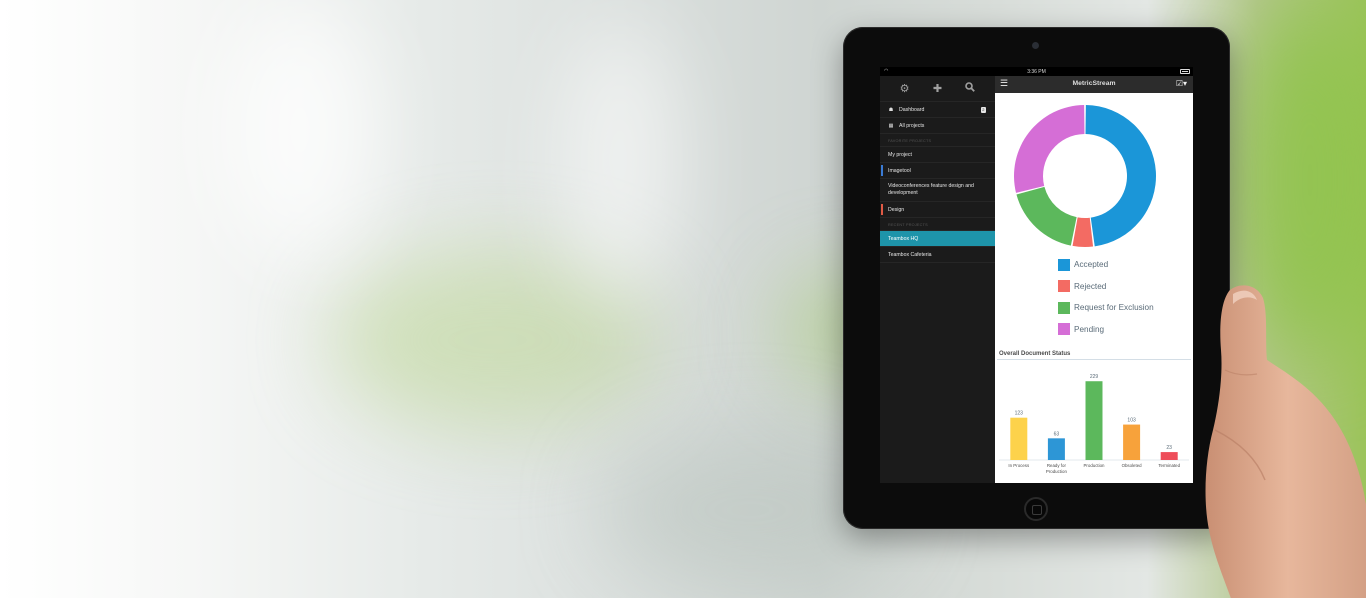 Image resolution: width=1366 pixels, height=598 pixels. What do you see at coordinates (1285, 441) in the screenshot?
I see `hand-image` at bounding box center [1285, 441].